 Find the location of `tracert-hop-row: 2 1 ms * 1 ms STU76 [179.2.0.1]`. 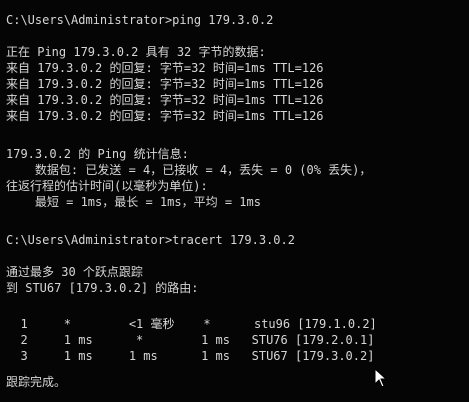

tracert-hop-row: 2 1 ms * 1 ms STU76 [179.2.0.1] is located at coordinates (190, 340).